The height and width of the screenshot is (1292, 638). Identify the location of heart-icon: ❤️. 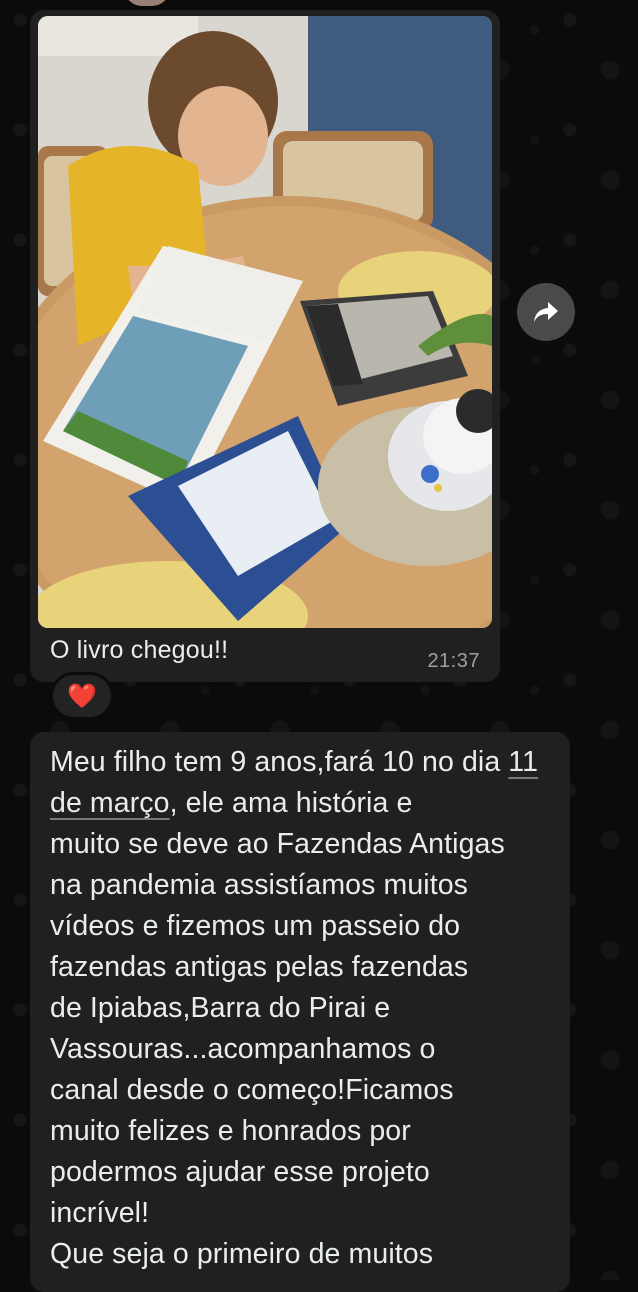
(82, 696).